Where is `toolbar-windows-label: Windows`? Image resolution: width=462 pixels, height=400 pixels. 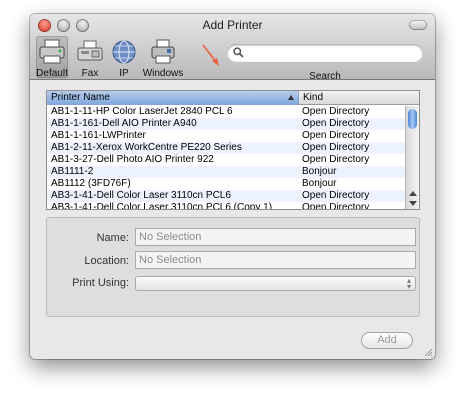
toolbar-windows-label: Windows is located at coordinates (163, 73).